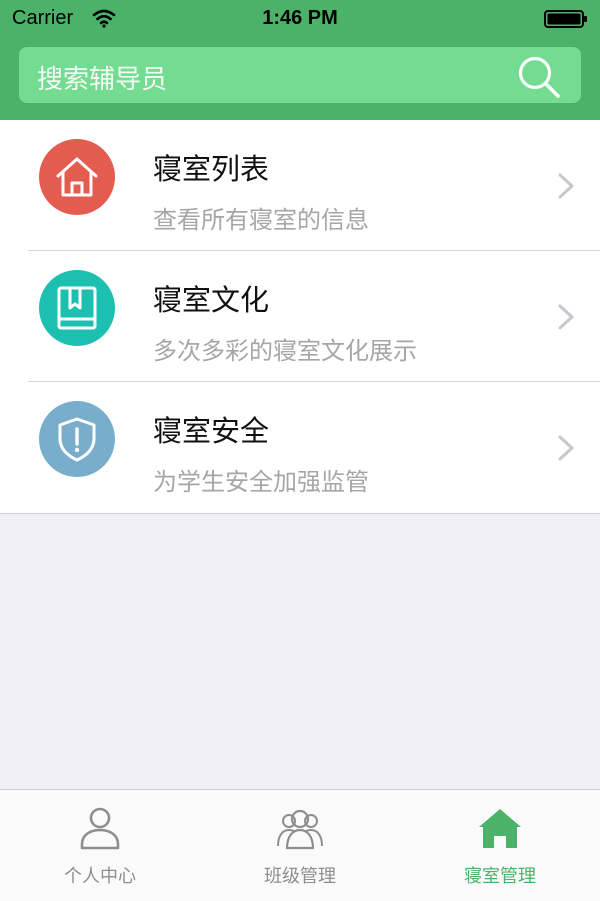  I want to click on clock: 1:46 PM, so click(300, 18).